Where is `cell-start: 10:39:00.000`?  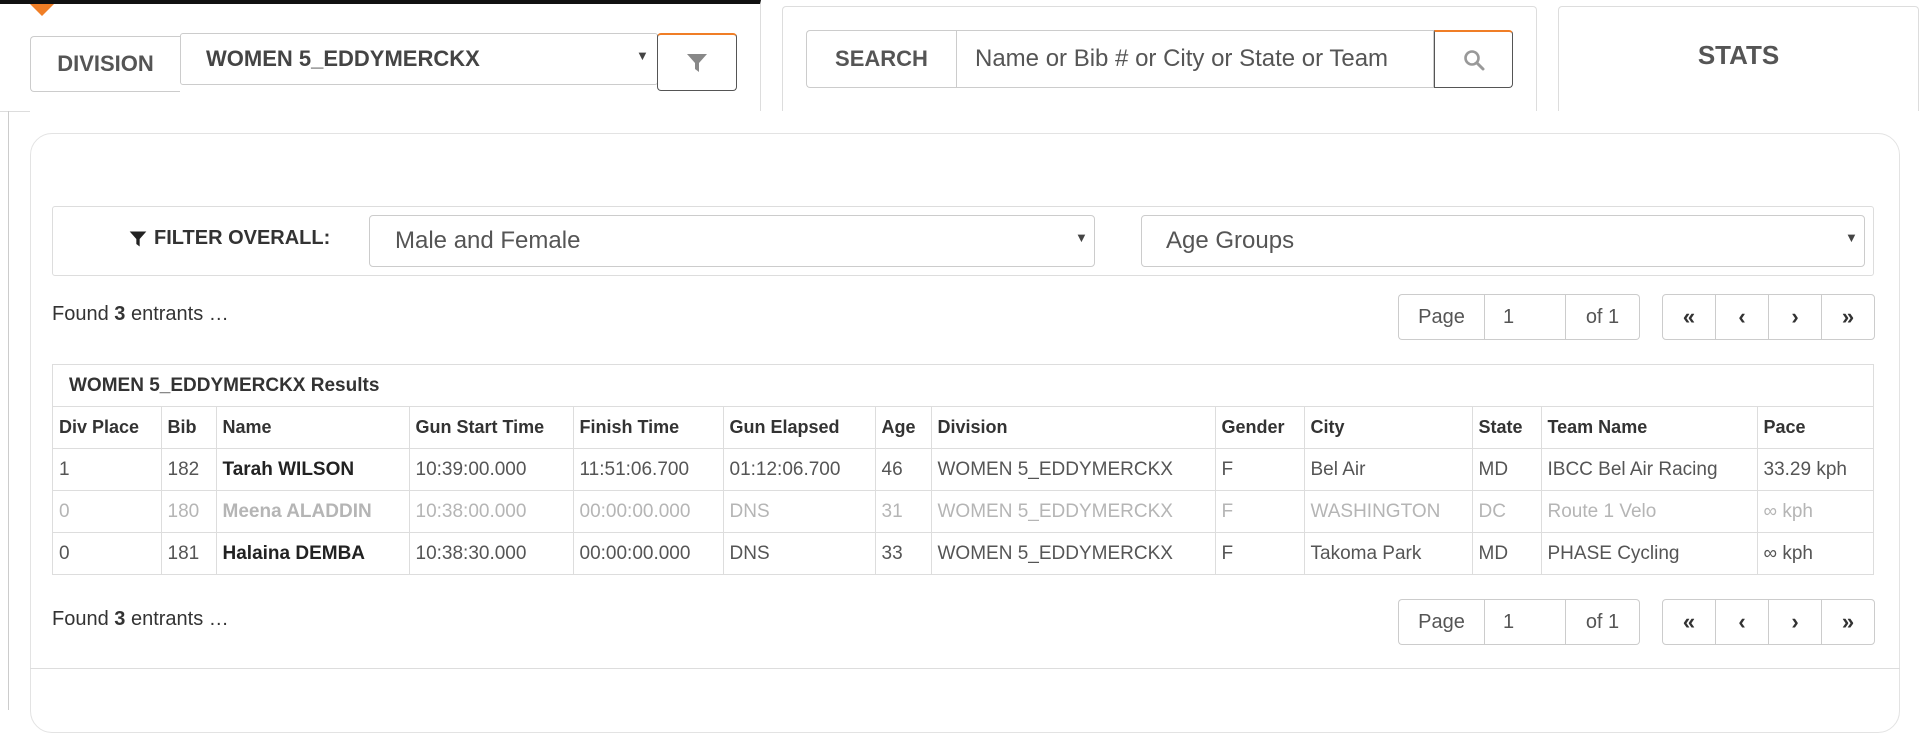
cell-start: 10:39:00.000 is located at coordinates (491, 469).